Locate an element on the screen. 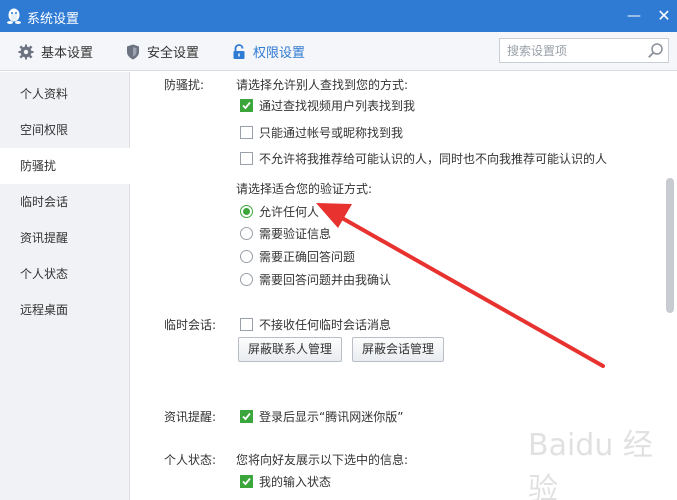 This screenshot has width=677, height=500. option-label: 需要正确回答问题 is located at coordinates (307, 257).